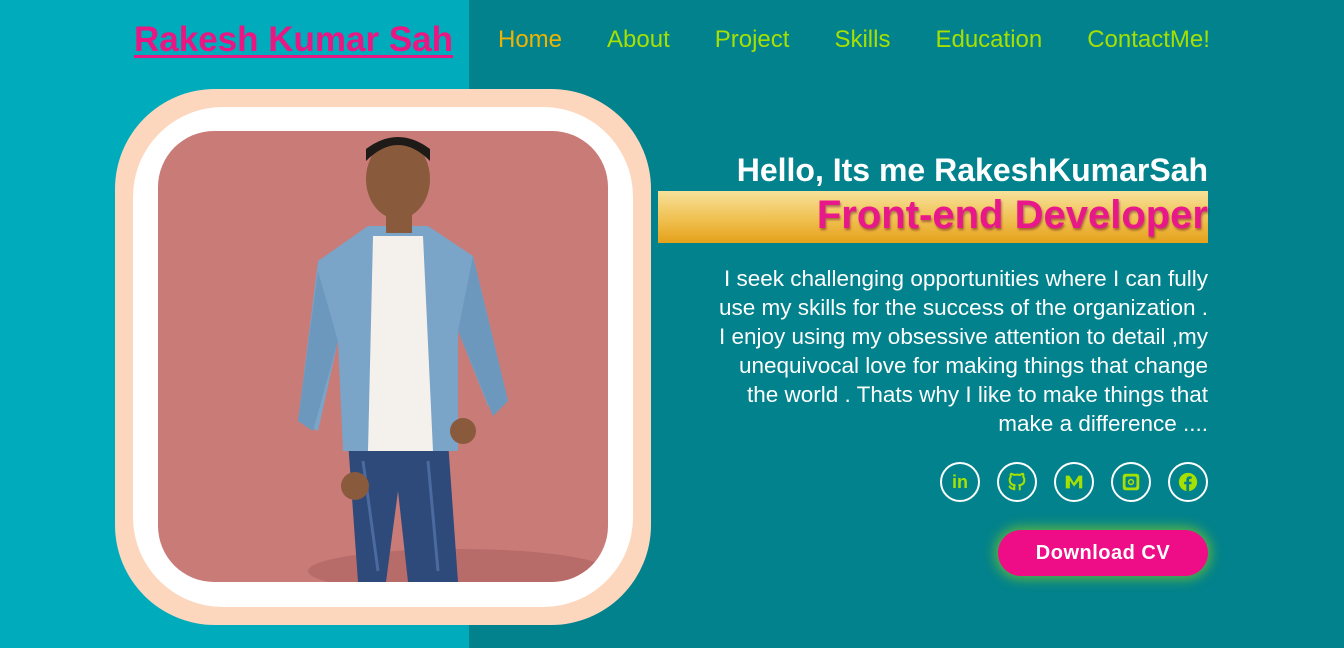  I want to click on linkedin-icon: in, so click(960, 482).